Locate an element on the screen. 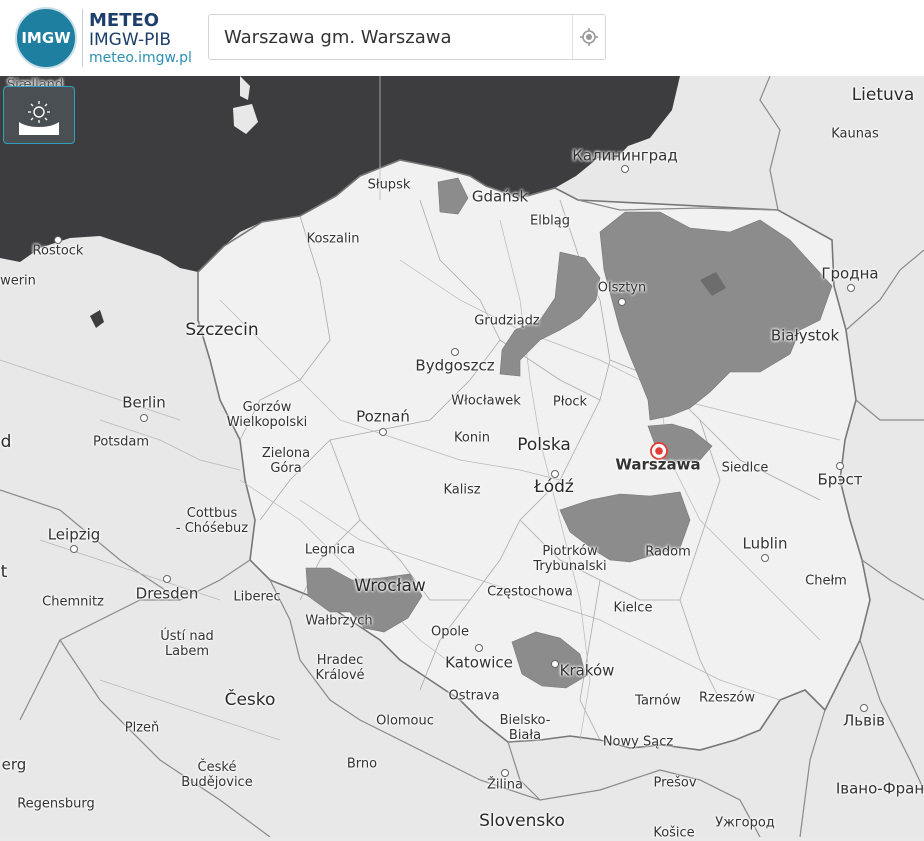 The height and width of the screenshot is (841, 924). label-ostrava: Ostrava is located at coordinates (474, 696).